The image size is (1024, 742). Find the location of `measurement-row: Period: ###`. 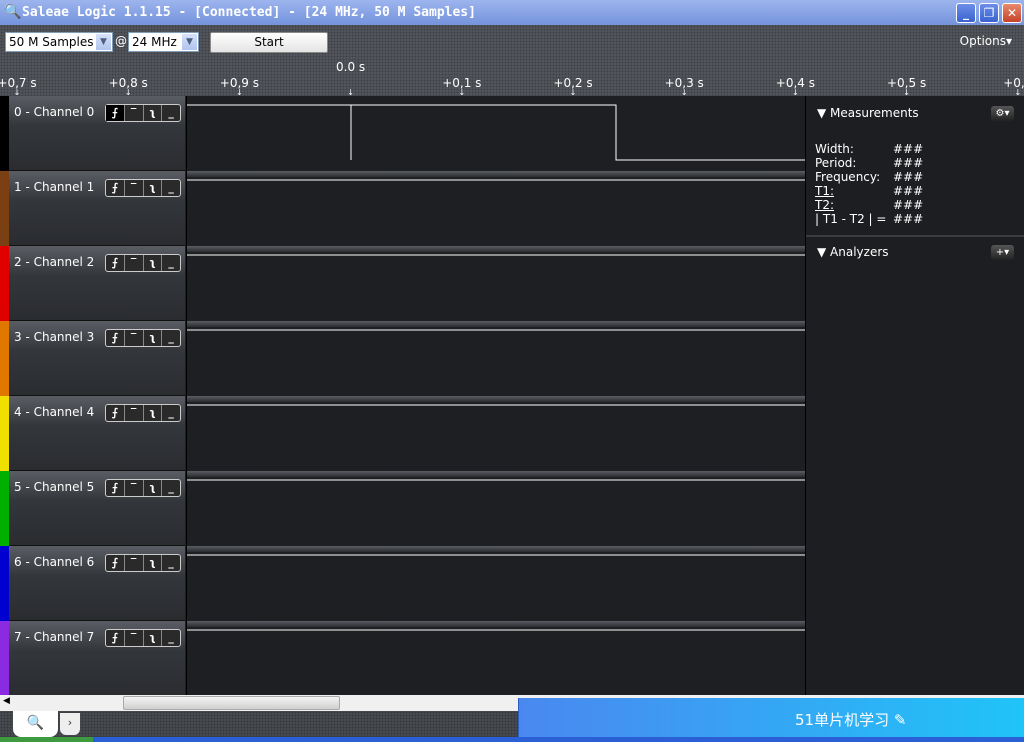

measurement-row: Period: ### is located at coordinates (869, 163).